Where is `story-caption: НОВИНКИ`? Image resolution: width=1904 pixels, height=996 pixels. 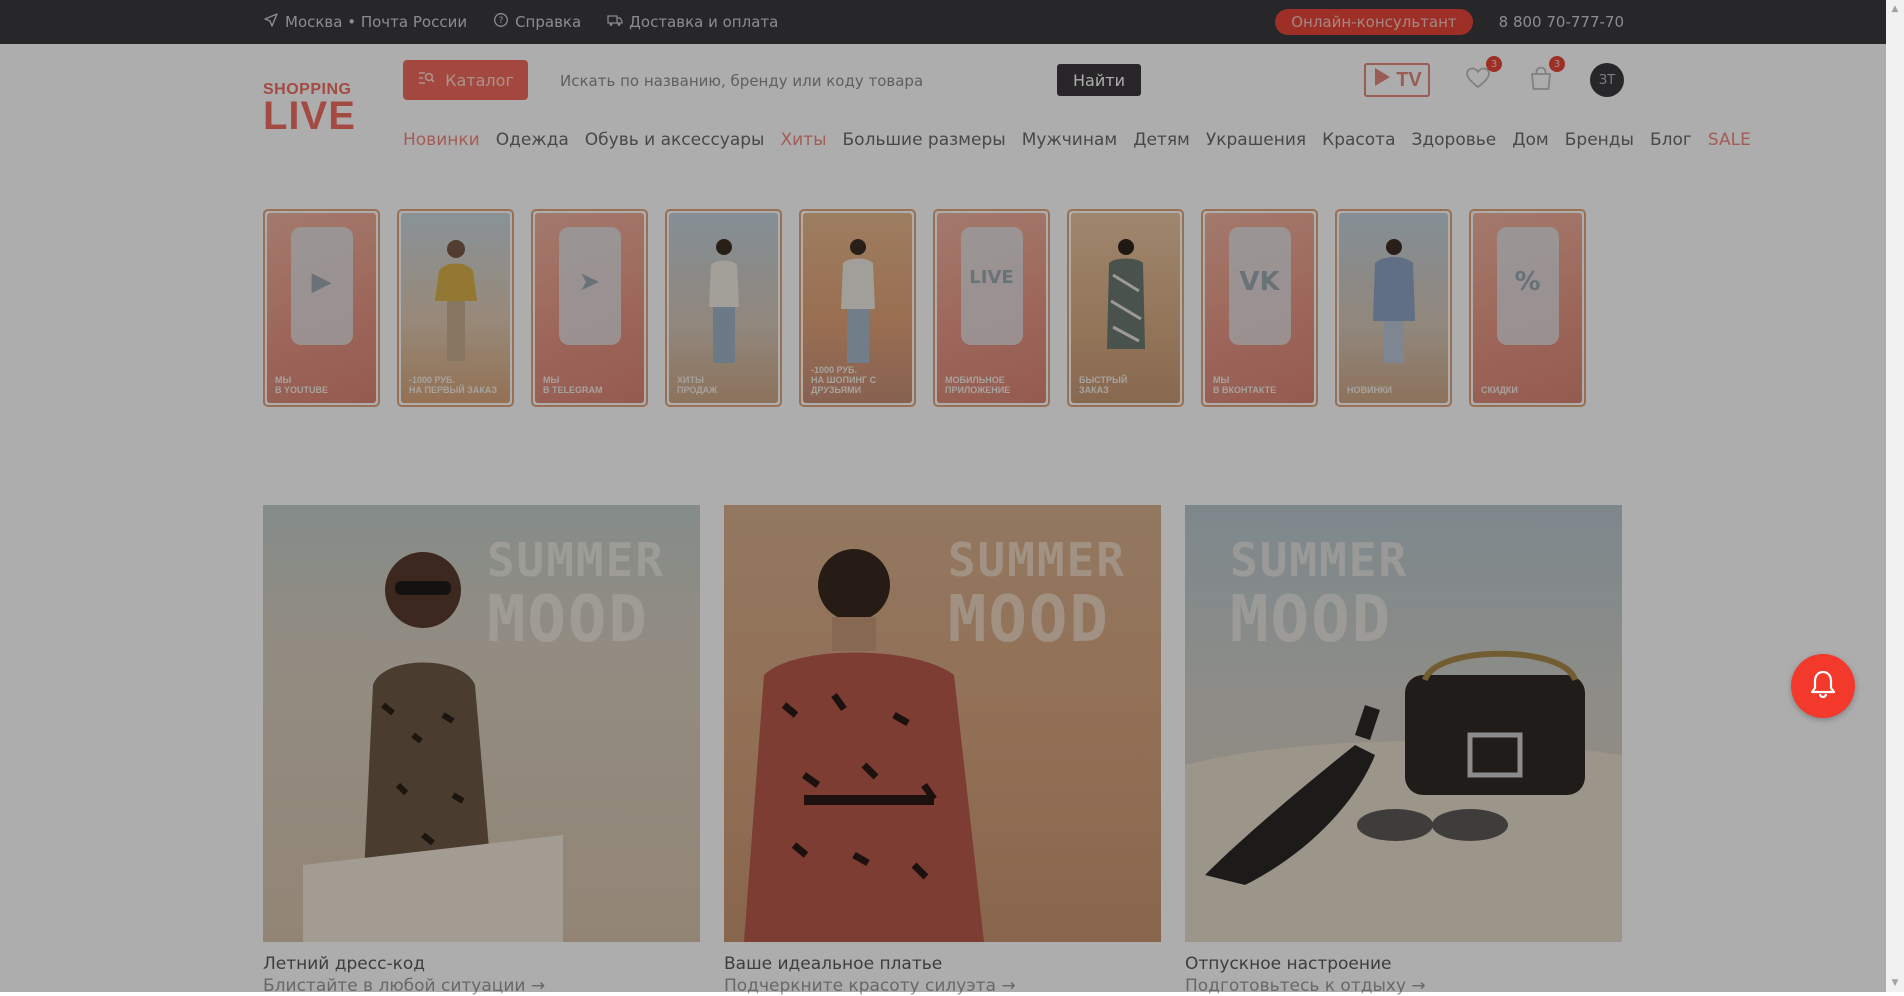
story-caption: НОВИНКИ is located at coordinates (1369, 390).